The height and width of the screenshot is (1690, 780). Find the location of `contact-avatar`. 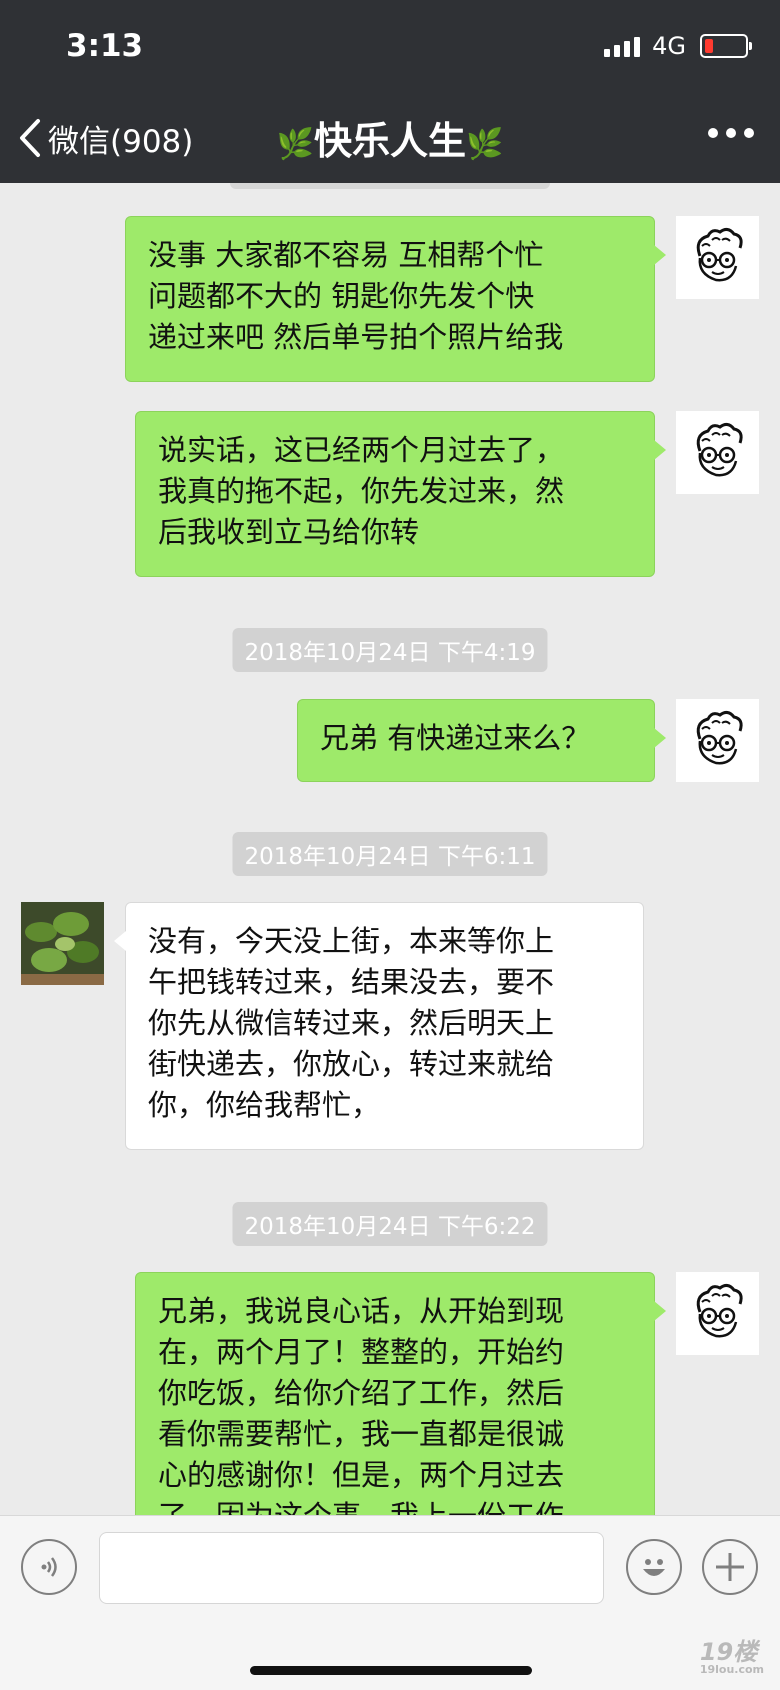

contact-avatar is located at coordinates (62, 943).